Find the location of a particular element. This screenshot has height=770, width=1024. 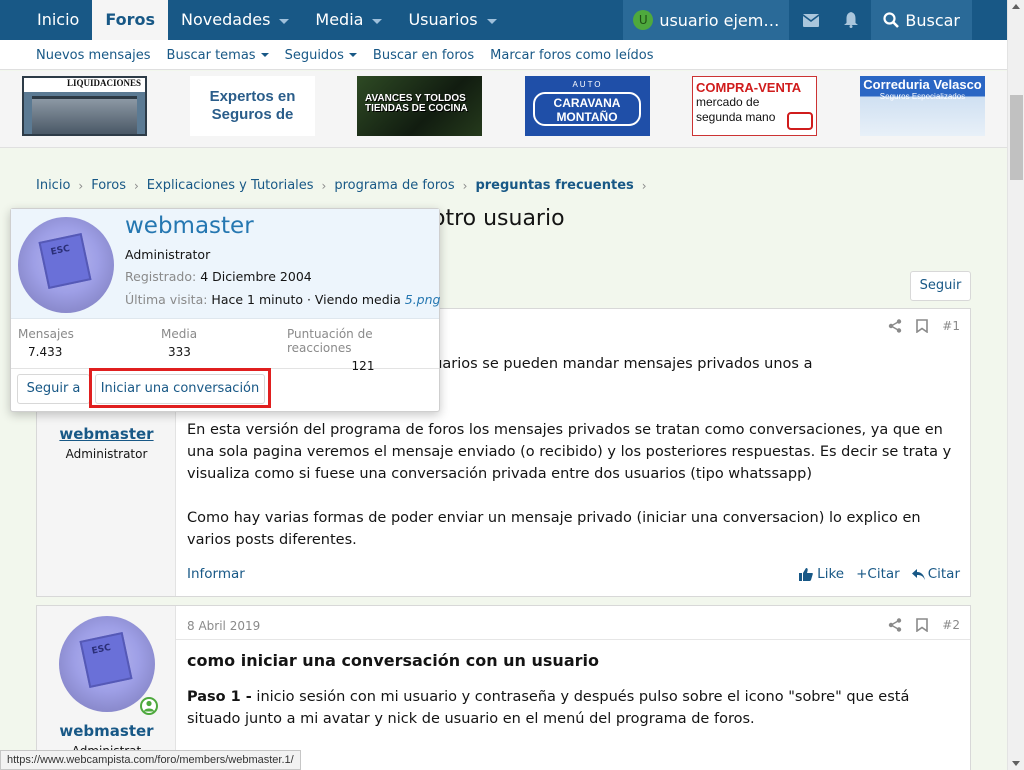

breadcrumb-item: programa de foros is located at coordinates (394, 185).